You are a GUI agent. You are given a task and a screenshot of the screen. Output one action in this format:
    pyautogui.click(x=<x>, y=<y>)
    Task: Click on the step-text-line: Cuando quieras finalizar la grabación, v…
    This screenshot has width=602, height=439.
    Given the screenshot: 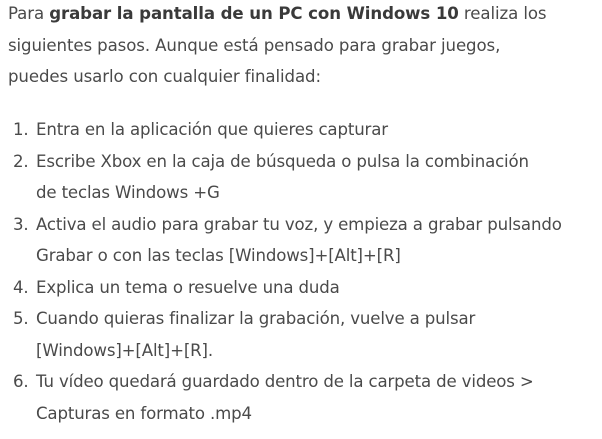 What is the action you would take?
    pyautogui.click(x=256, y=318)
    